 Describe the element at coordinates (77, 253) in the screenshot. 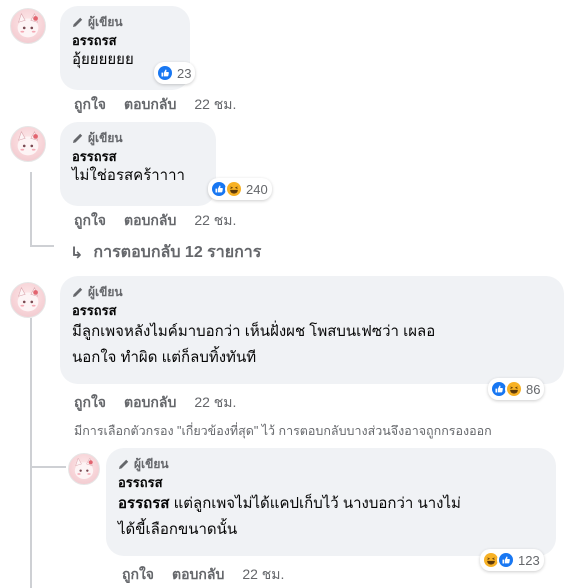

I see `reply-arrow-icon: ↳` at that location.